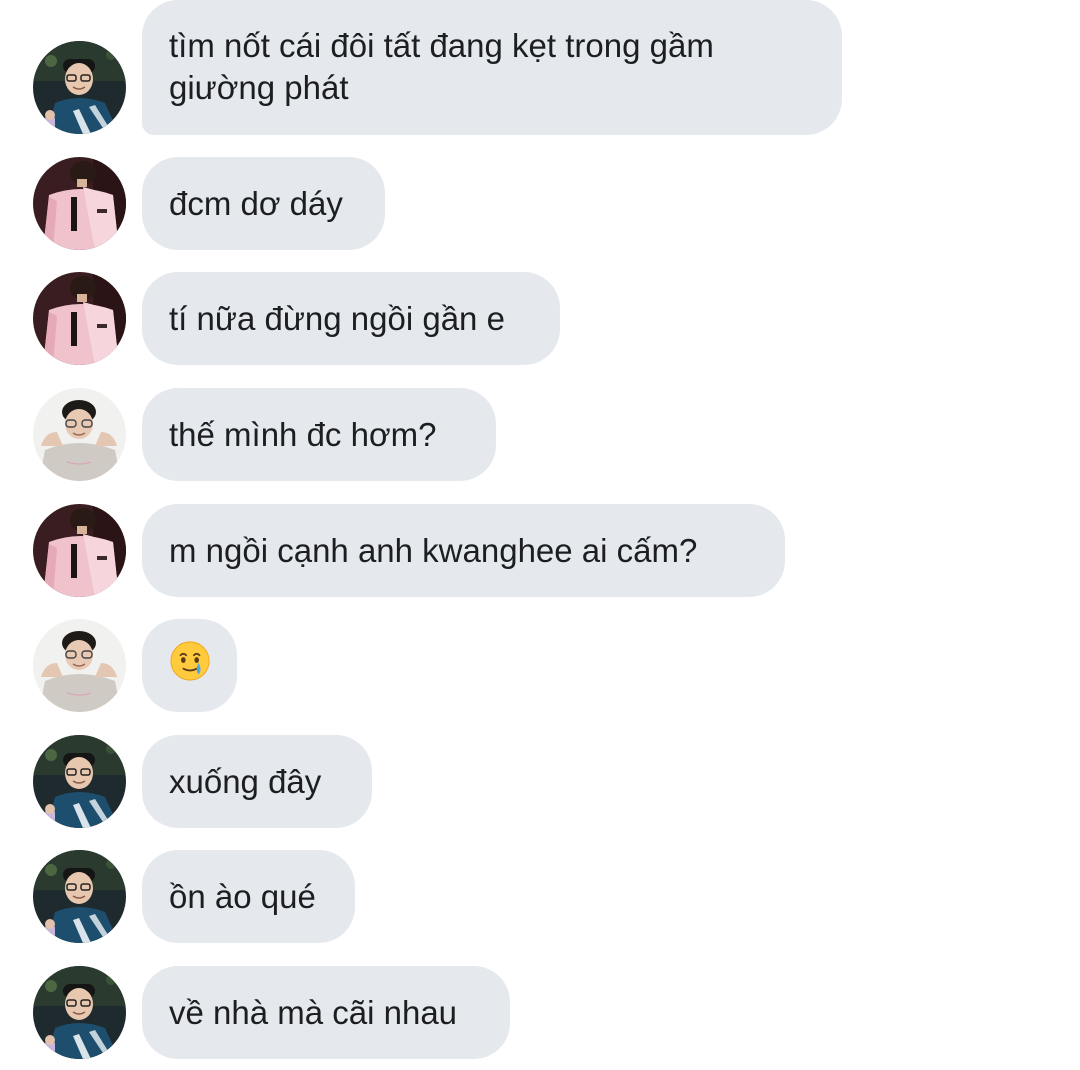  What do you see at coordinates (242, 896) in the screenshot?
I see `message-text: ồn ào qué` at bounding box center [242, 896].